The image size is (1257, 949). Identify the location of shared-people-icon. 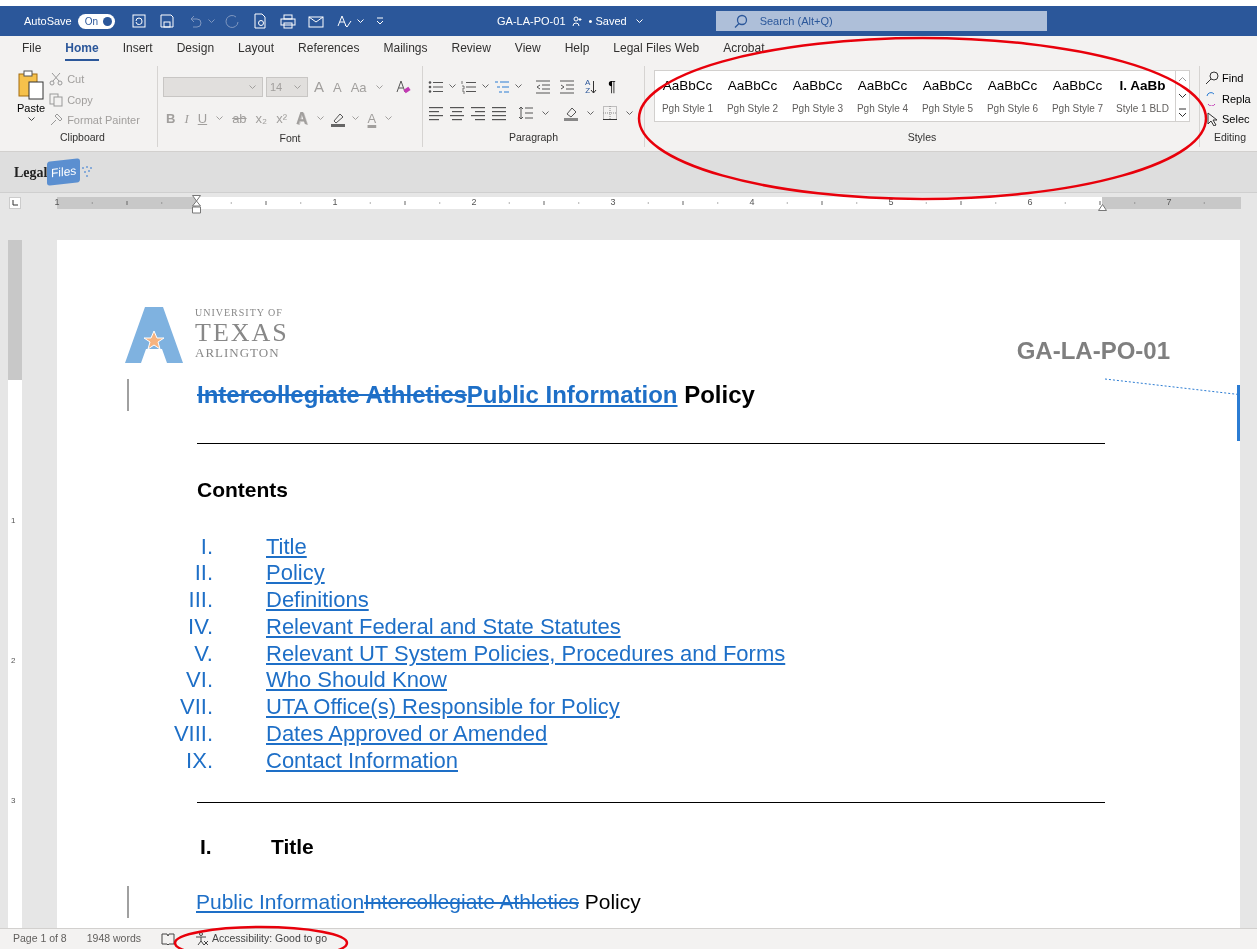
(577, 21).